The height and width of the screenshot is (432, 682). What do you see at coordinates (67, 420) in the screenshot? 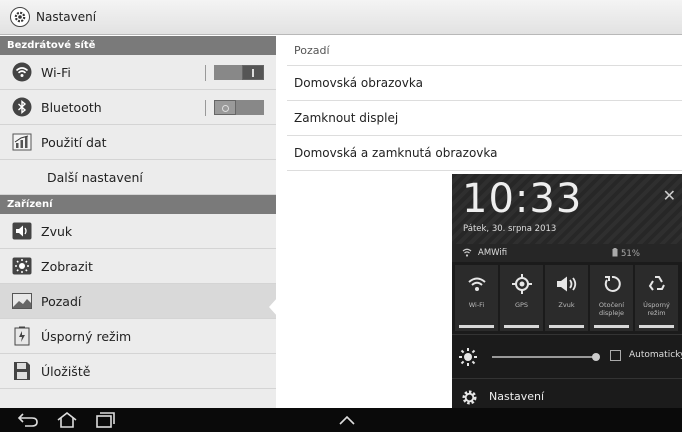
I see `home-icon` at bounding box center [67, 420].